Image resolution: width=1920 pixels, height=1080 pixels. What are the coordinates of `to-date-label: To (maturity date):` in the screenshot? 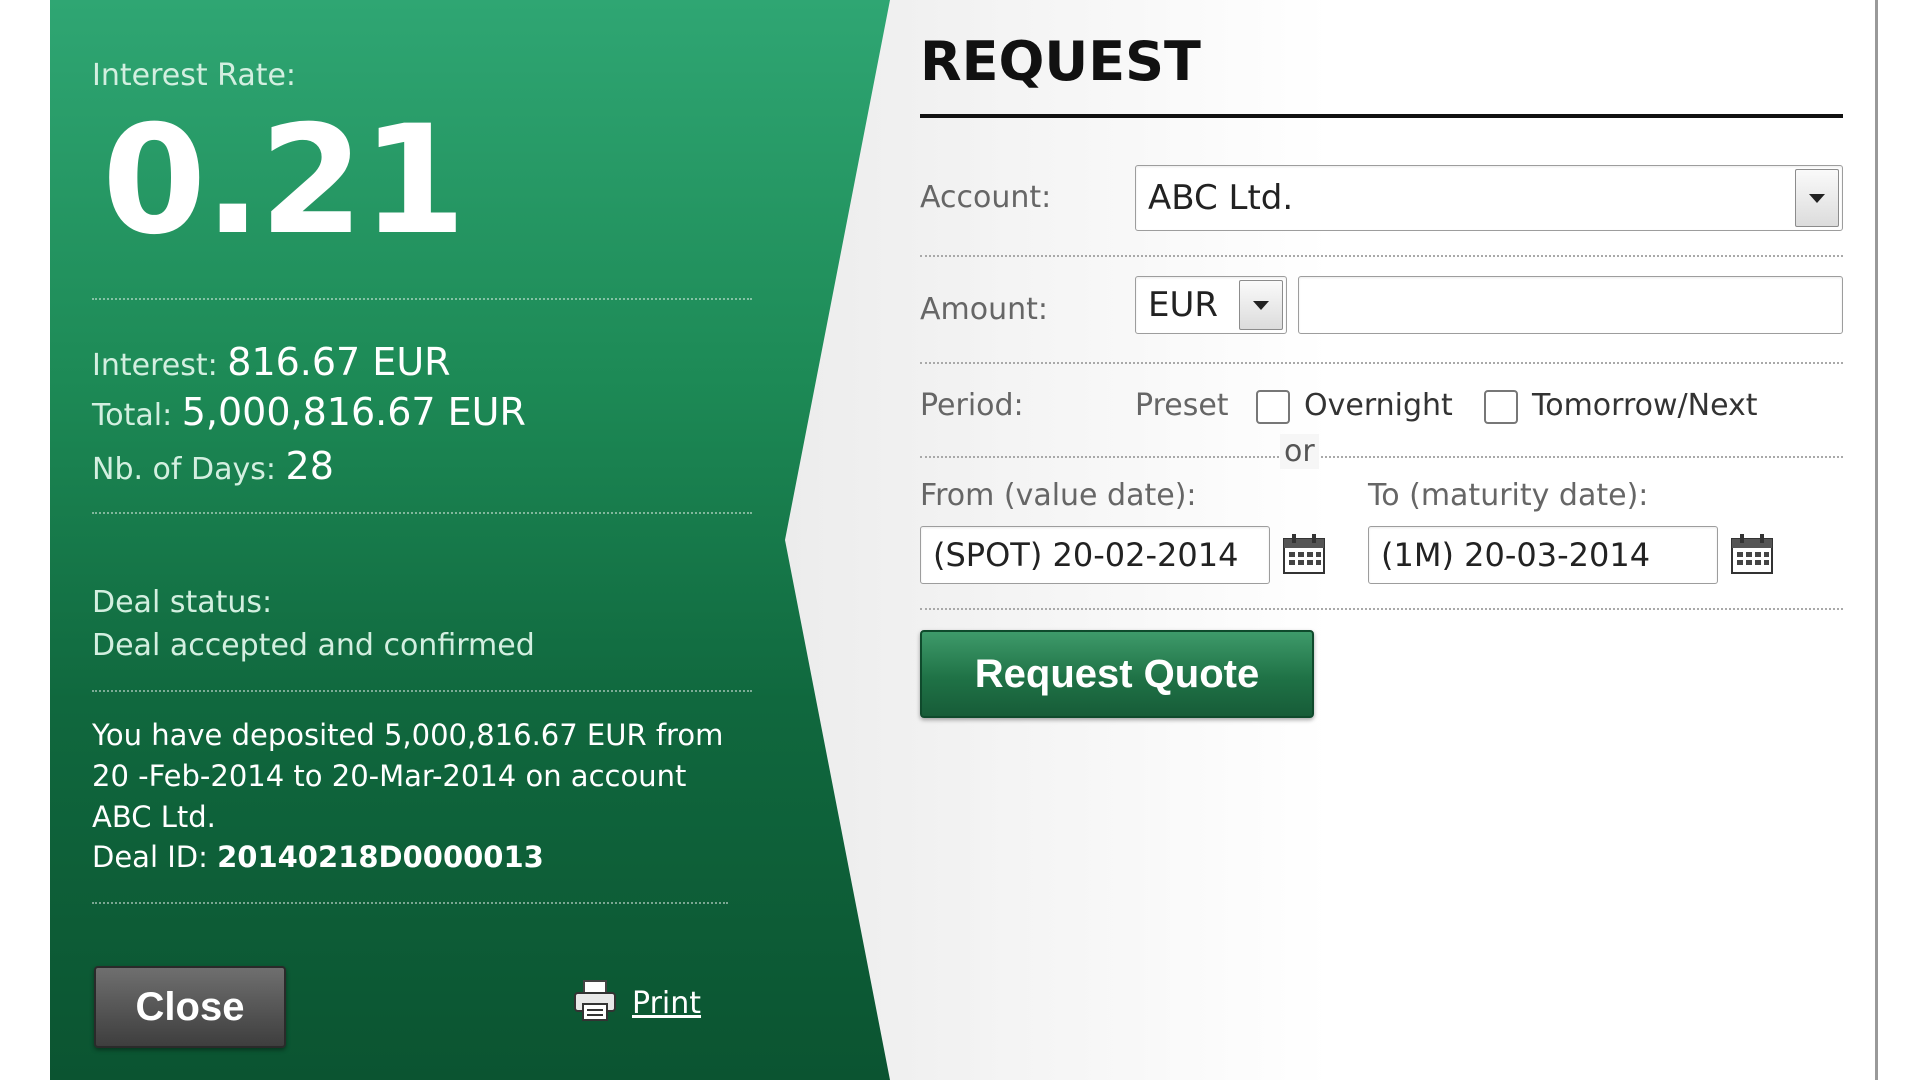 It's located at (1508, 495).